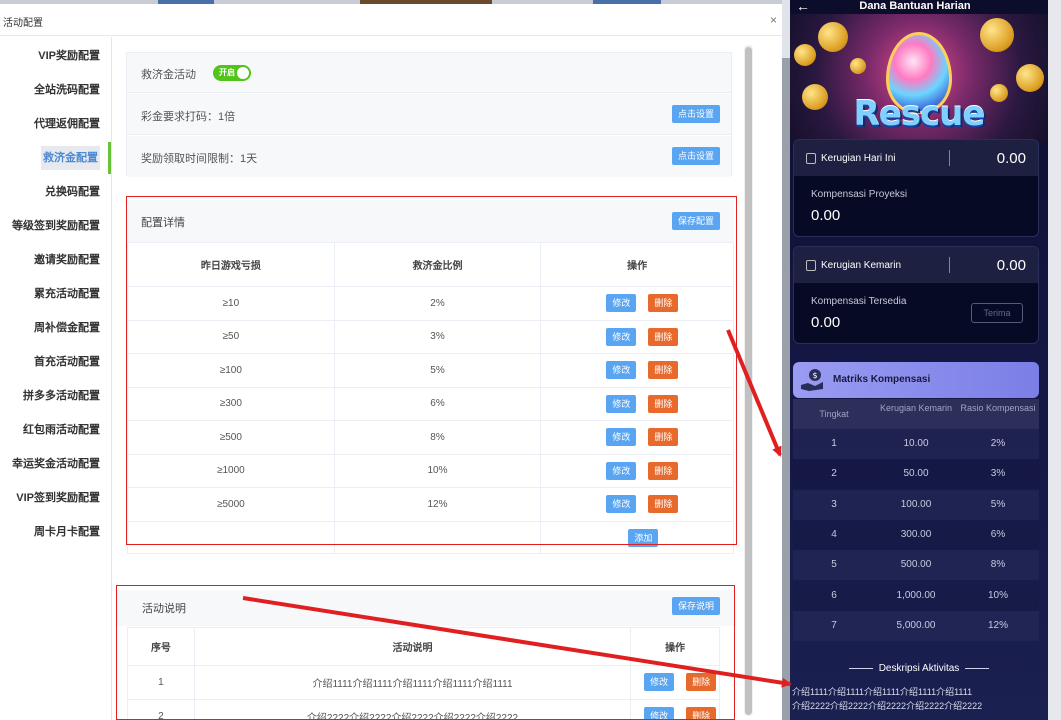 The width and height of the screenshot is (1061, 720). Describe the element at coordinates (61, 396) in the screenshot. I see `sidebar-item-label: 拼多多活动配置` at that location.